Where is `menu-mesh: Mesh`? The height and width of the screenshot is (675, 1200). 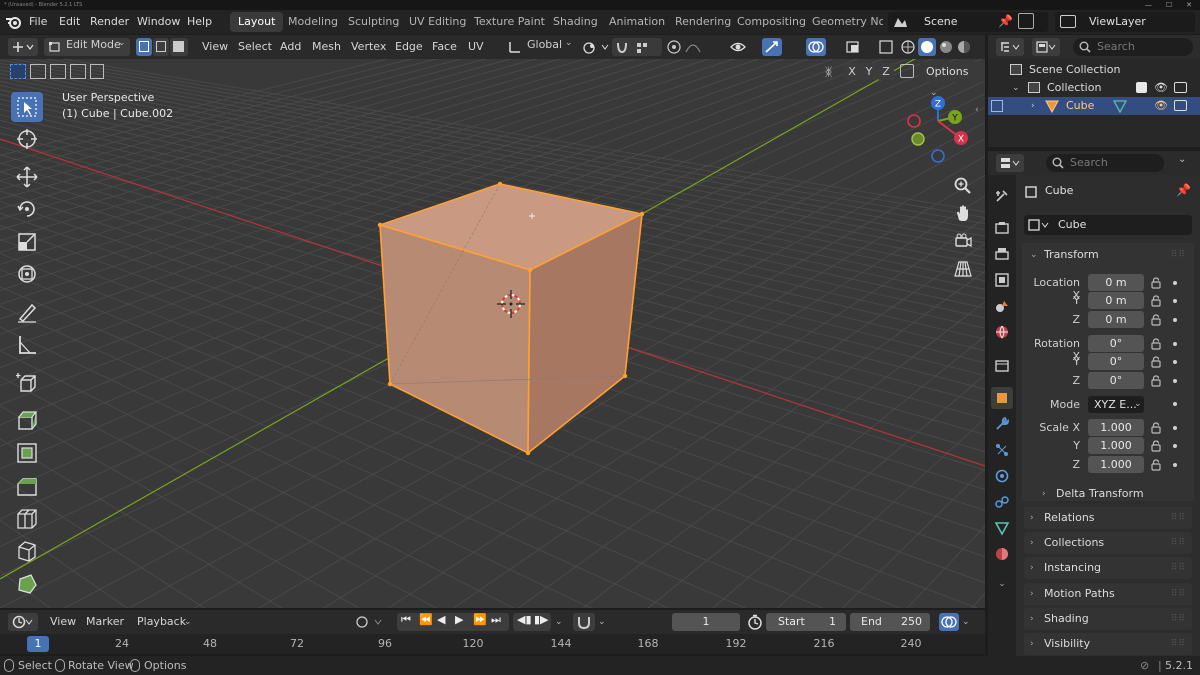 menu-mesh: Mesh is located at coordinates (326, 47).